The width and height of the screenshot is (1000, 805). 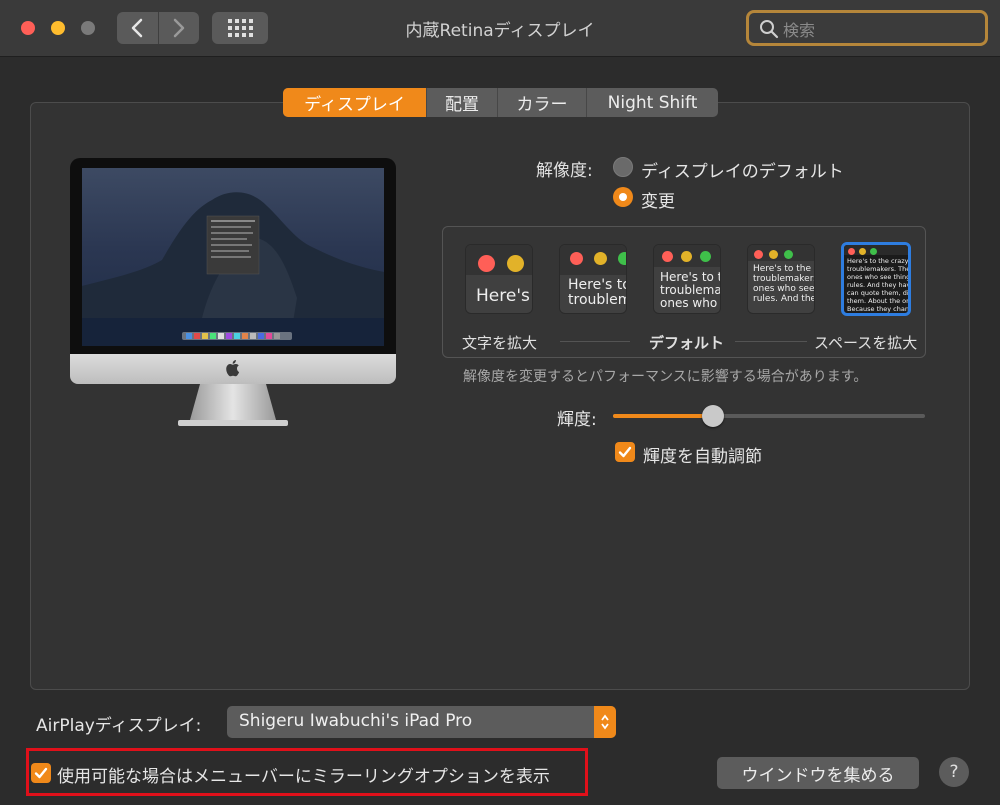 What do you see at coordinates (355, 102) in the screenshot?
I see `tab-display: ディスプレイ` at bounding box center [355, 102].